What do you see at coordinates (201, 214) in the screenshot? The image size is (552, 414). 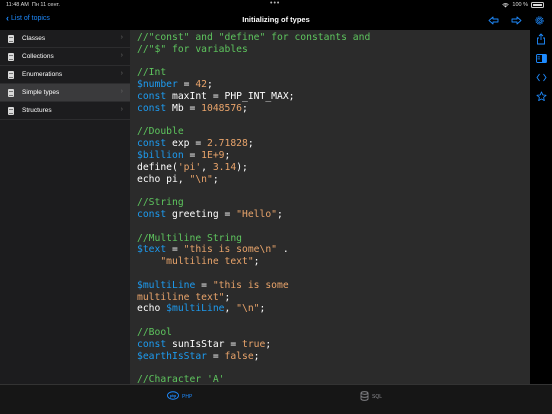 I see `code-token: greeting =` at bounding box center [201, 214].